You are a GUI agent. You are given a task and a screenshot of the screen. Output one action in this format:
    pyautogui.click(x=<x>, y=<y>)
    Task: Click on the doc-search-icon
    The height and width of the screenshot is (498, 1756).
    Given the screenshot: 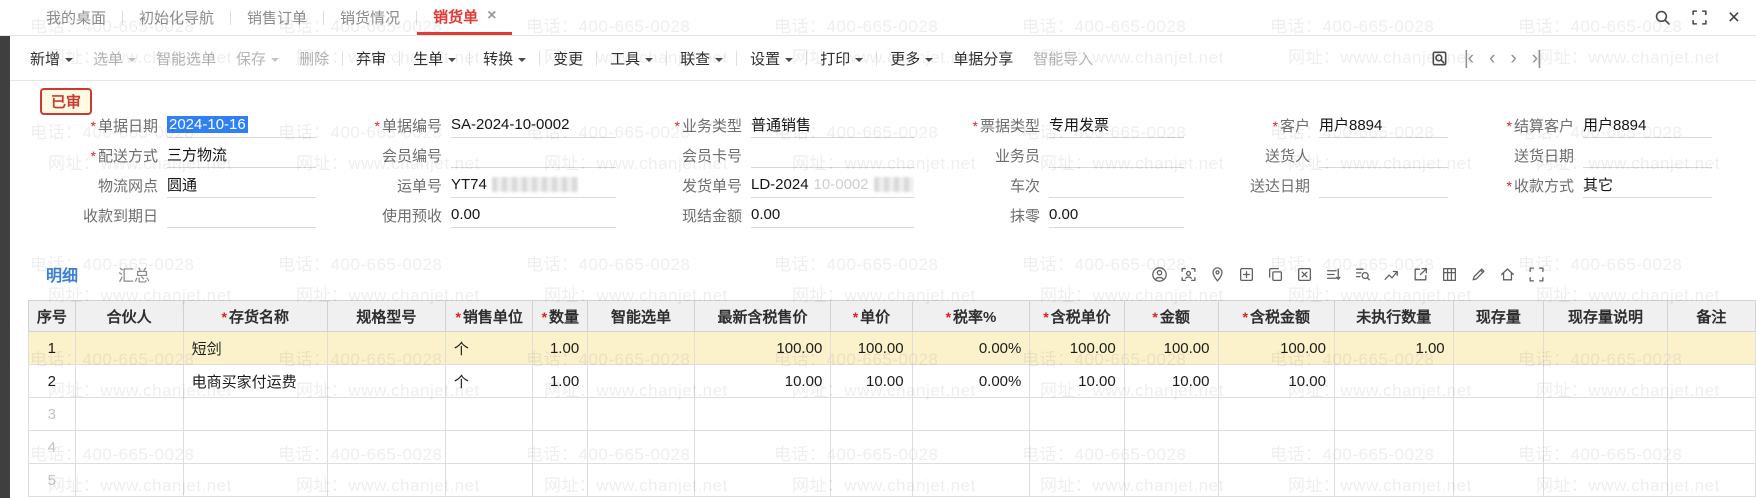 What is the action you would take?
    pyautogui.click(x=1439, y=58)
    